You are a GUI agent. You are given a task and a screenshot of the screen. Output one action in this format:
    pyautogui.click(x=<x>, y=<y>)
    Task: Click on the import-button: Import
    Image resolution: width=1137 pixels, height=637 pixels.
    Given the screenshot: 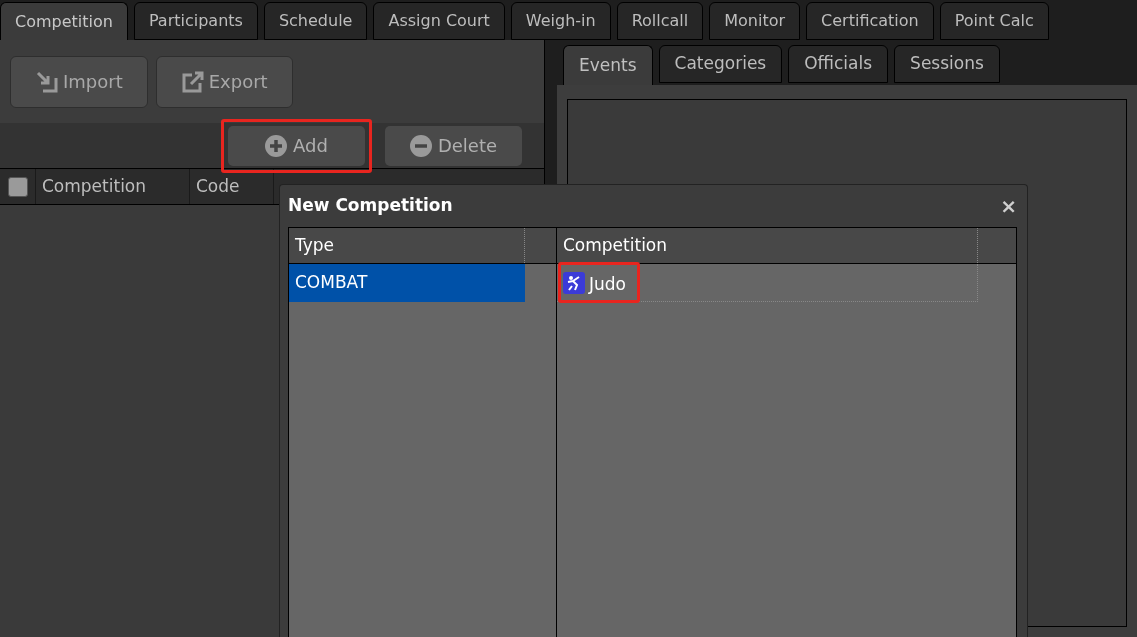 What is the action you would take?
    pyautogui.click(x=79, y=81)
    